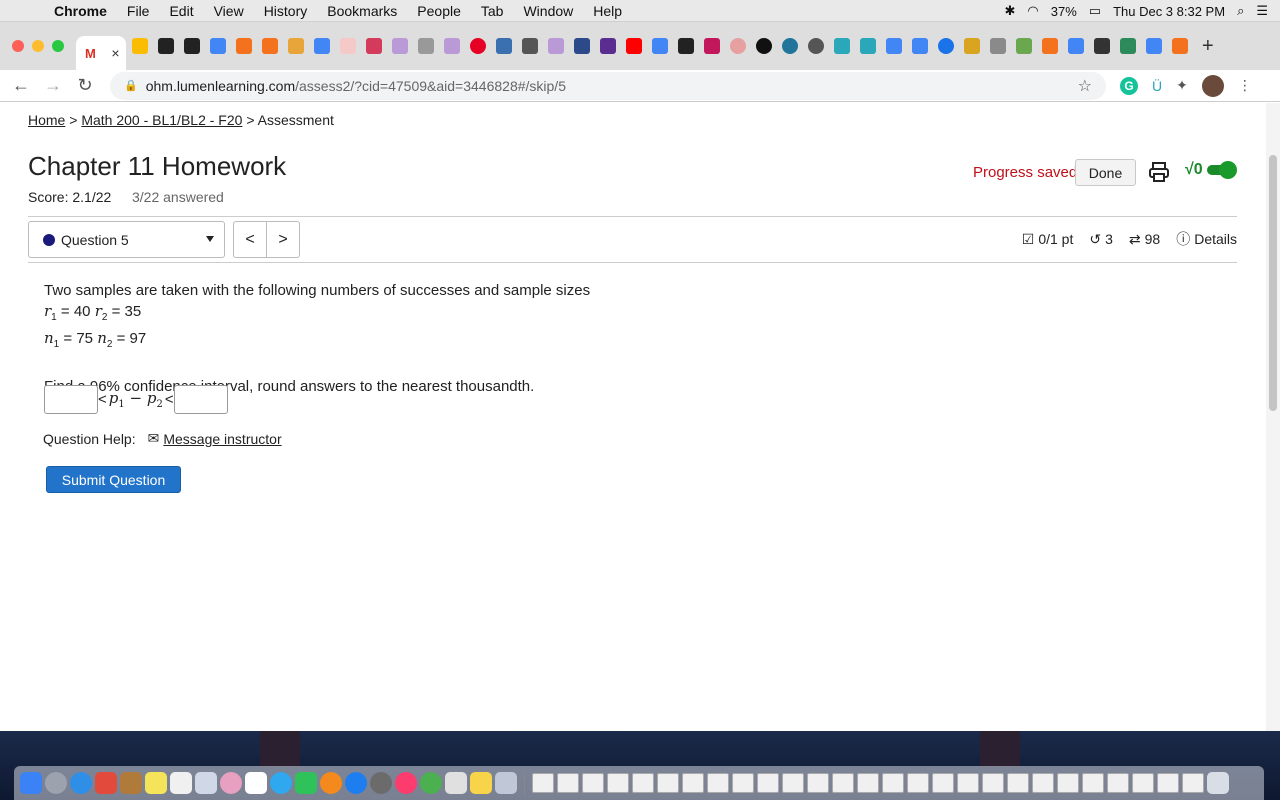 The image size is (1280, 800). I want to click on menu-help: Help, so click(607, 11).